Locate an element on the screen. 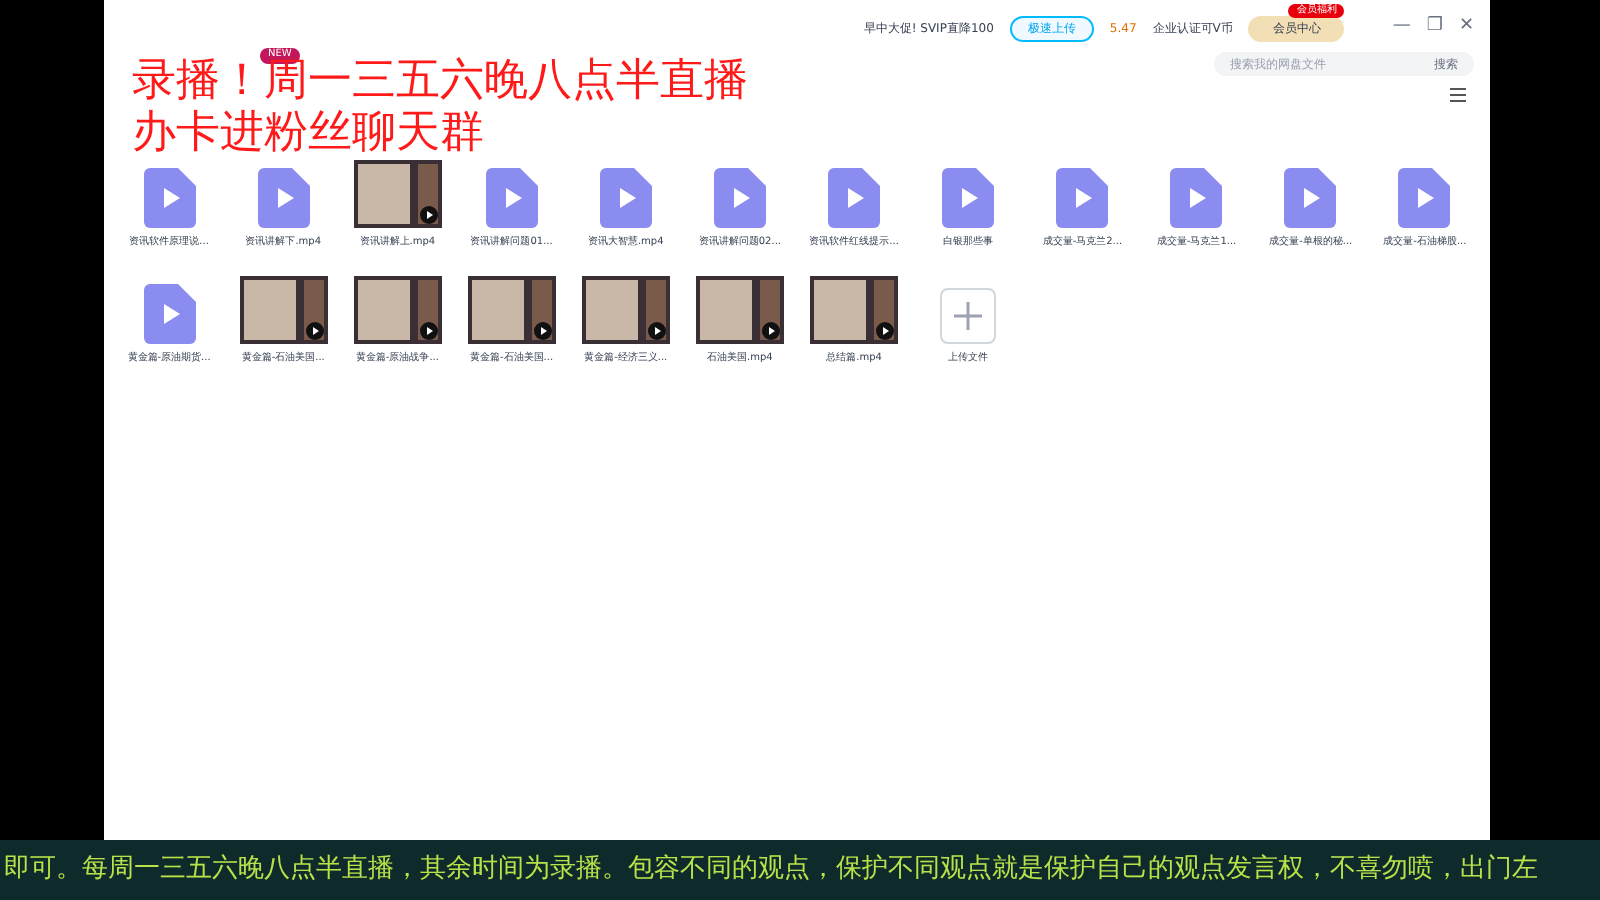 The image size is (1600, 900). minimize-button: — is located at coordinates (1401, 28).